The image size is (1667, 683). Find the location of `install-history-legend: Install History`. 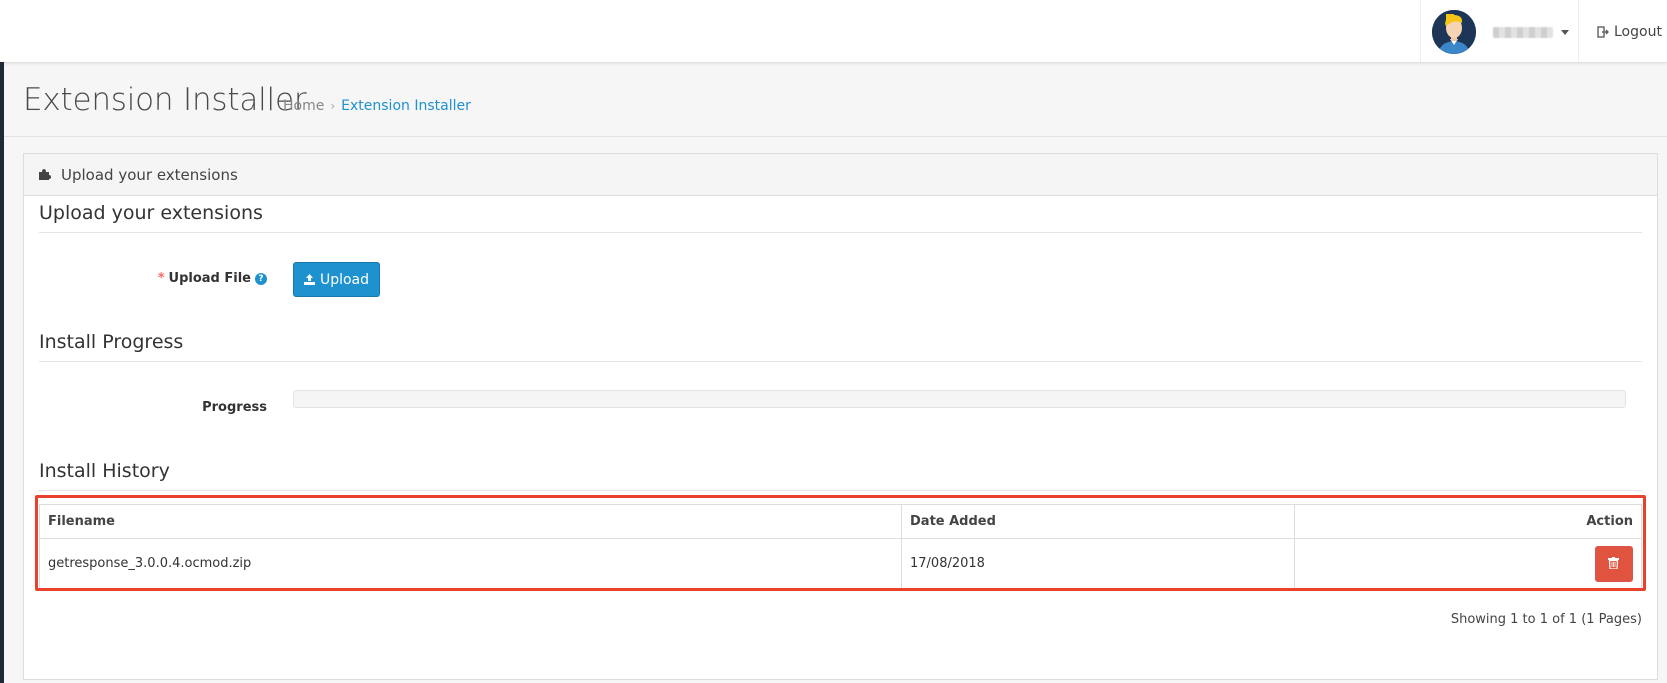

install-history-legend: Install History is located at coordinates (840, 475).